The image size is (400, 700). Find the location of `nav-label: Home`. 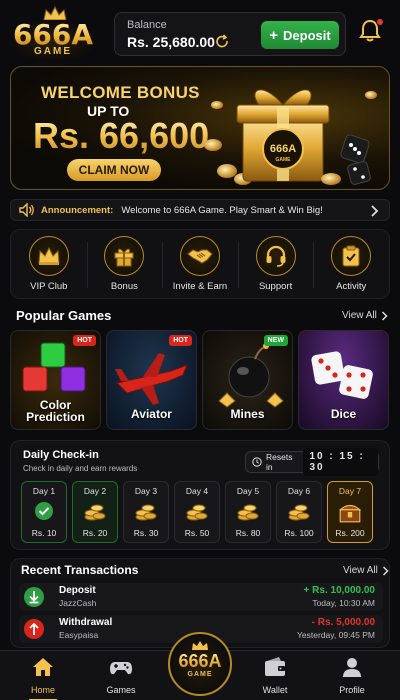

nav-label: Home is located at coordinates (42, 690).